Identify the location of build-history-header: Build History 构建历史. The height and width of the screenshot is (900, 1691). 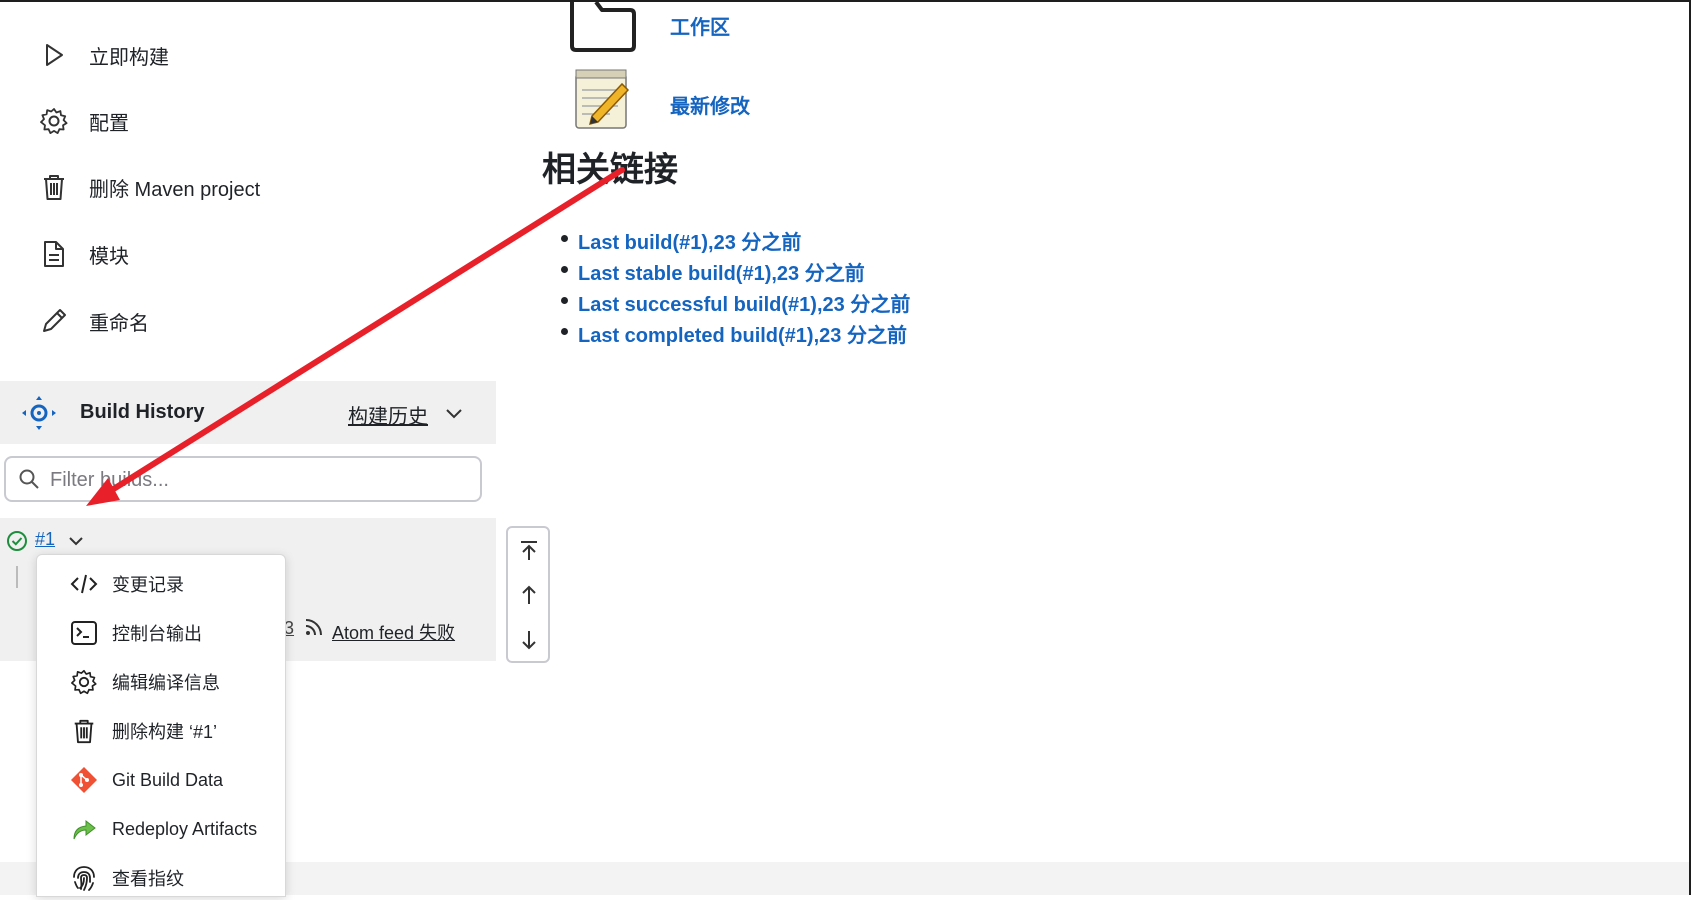
(248, 412).